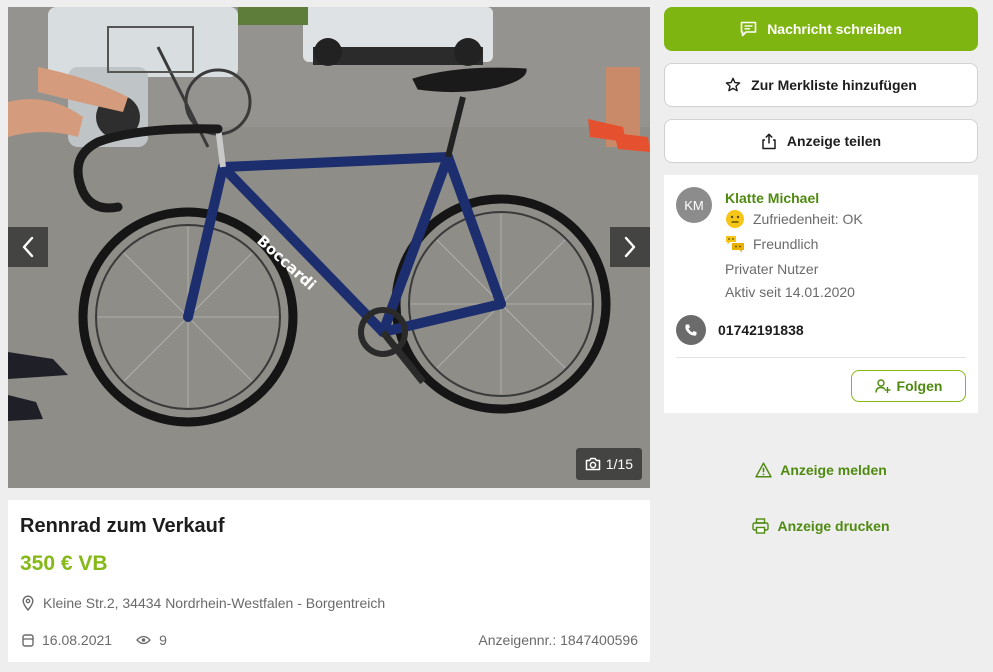  Describe the element at coordinates (122, 526) in the screenshot. I see `listing-title: Rennrad zum Verkauf` at that location.